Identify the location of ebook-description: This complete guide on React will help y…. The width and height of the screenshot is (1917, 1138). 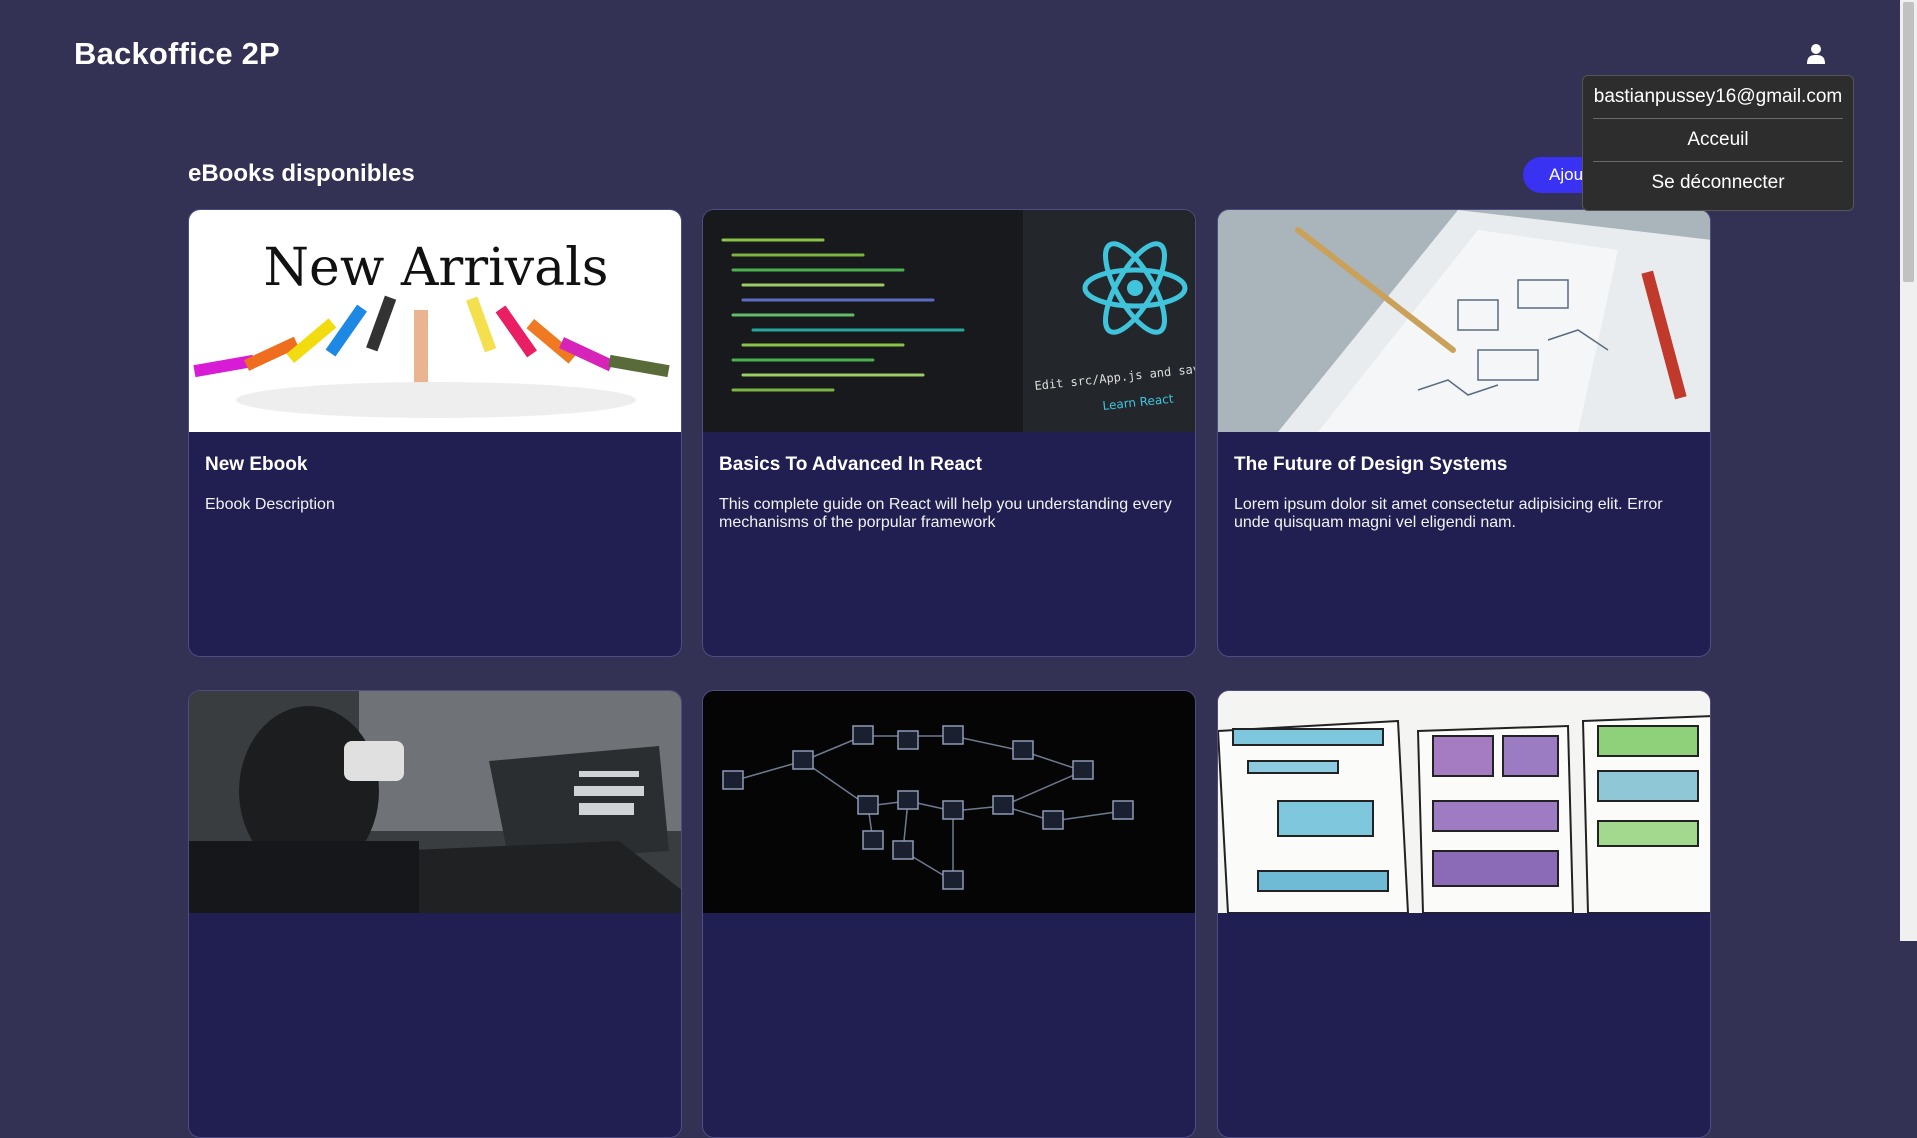
(945, 513).